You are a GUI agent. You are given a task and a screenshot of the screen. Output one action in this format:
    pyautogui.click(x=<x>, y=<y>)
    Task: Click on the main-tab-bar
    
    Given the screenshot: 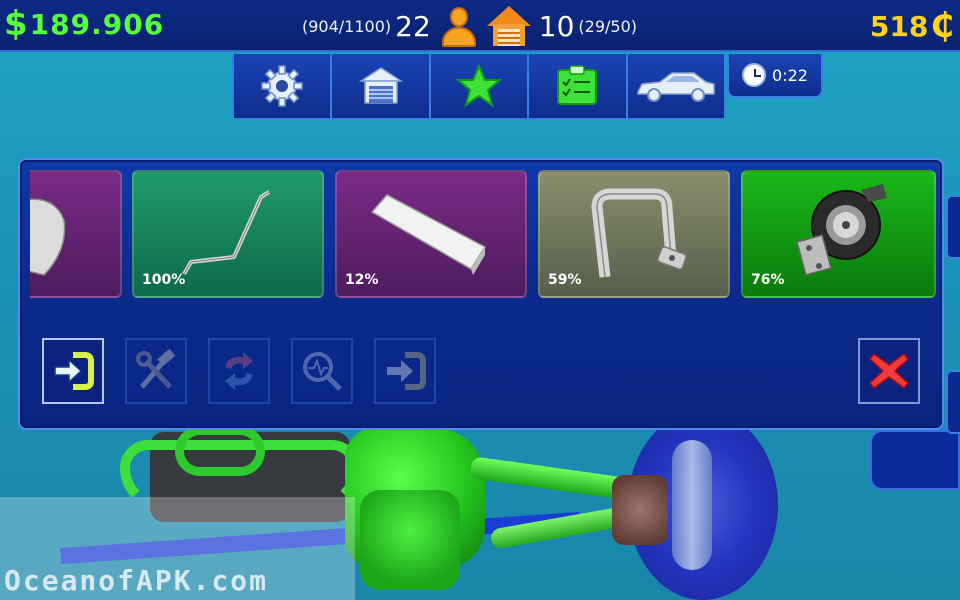 What is the action you would take?
    pyautogui.click(x=479, y=87)
    